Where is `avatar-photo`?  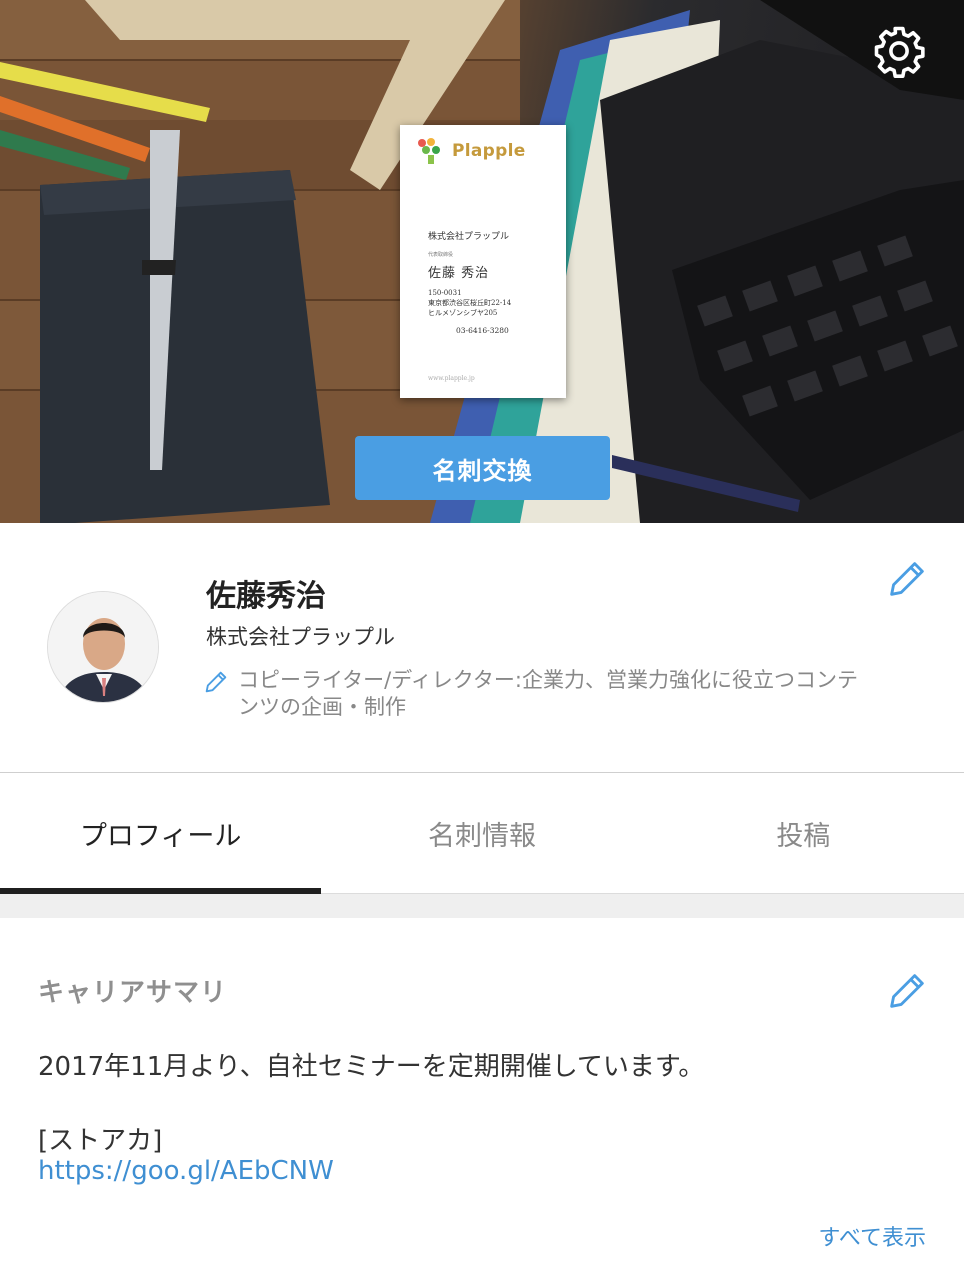 avatar-photo is located at coordinates (103, 647).